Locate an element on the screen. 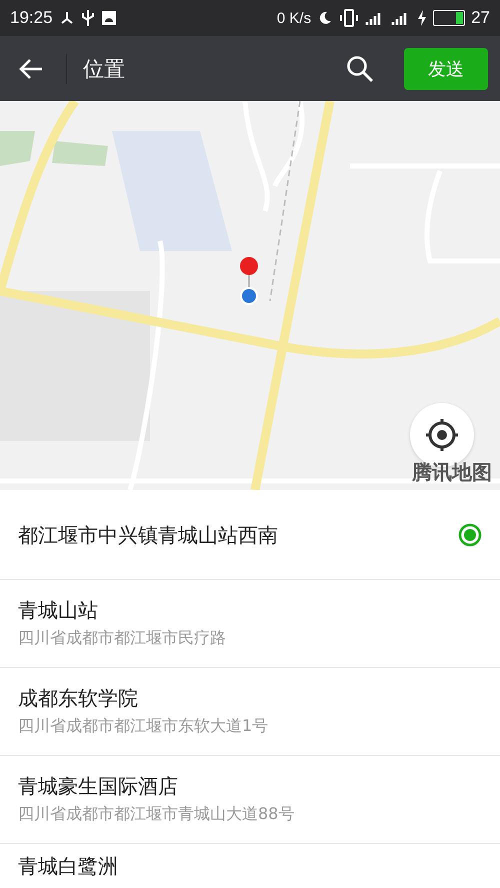 The image size is (500, 888). place-item: 成都东软学院 四川省成都市都江堰市东软大道1号 is located at coordinates (250, 712).